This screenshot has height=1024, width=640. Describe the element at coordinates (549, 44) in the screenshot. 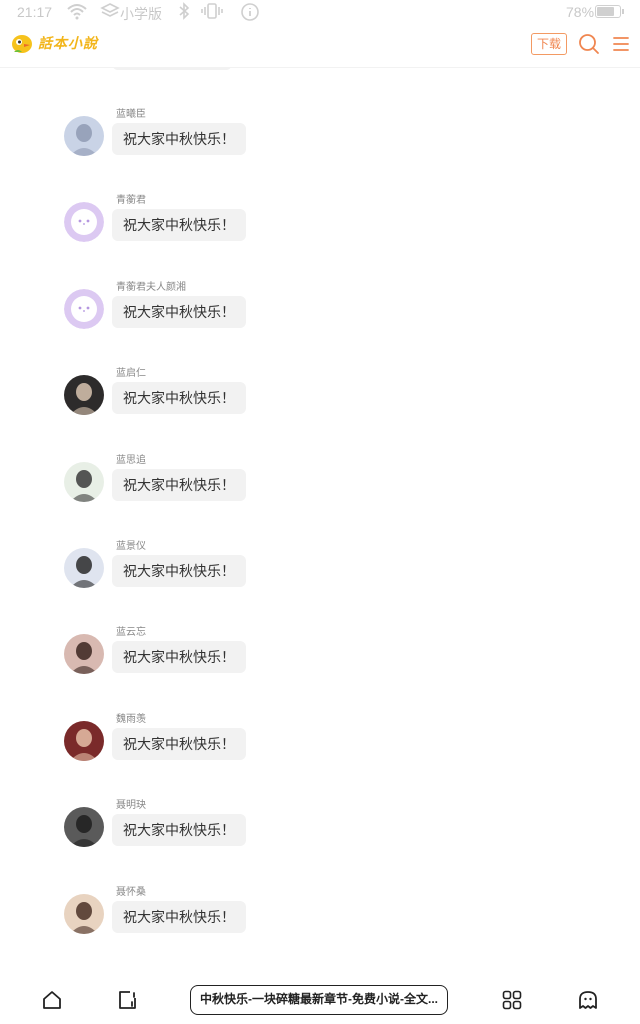

I see `download-button: 下载` at that location.